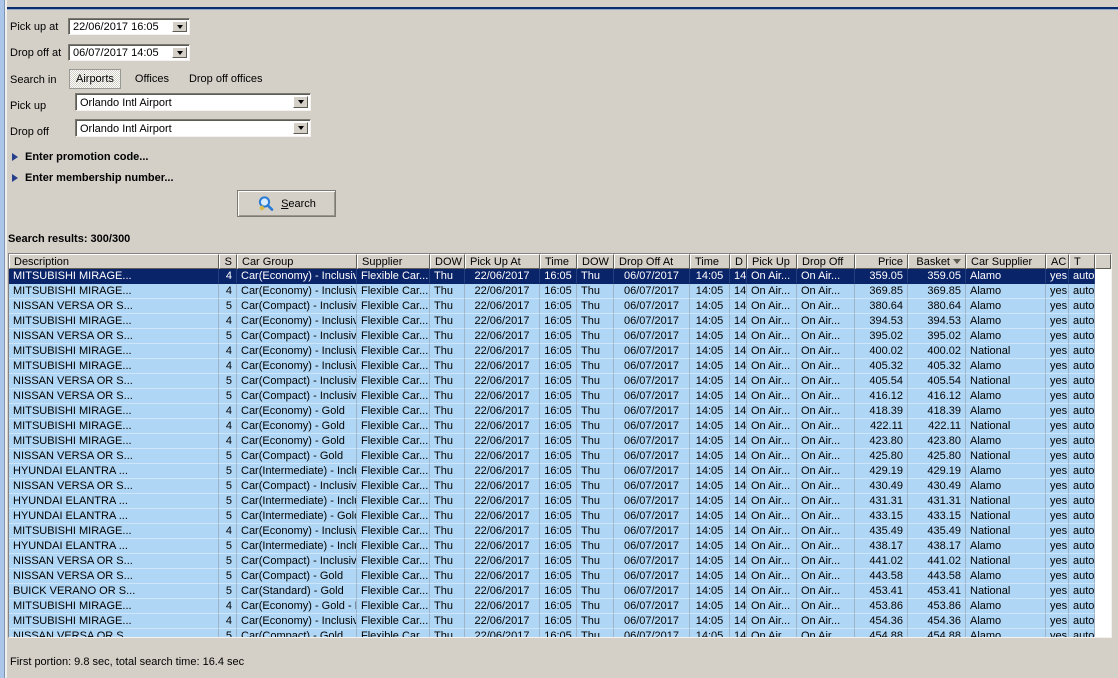 Image resolution: width=1118 pixels, height=678 pixels. I want to click on cell: 359.05, so click(937, 276).